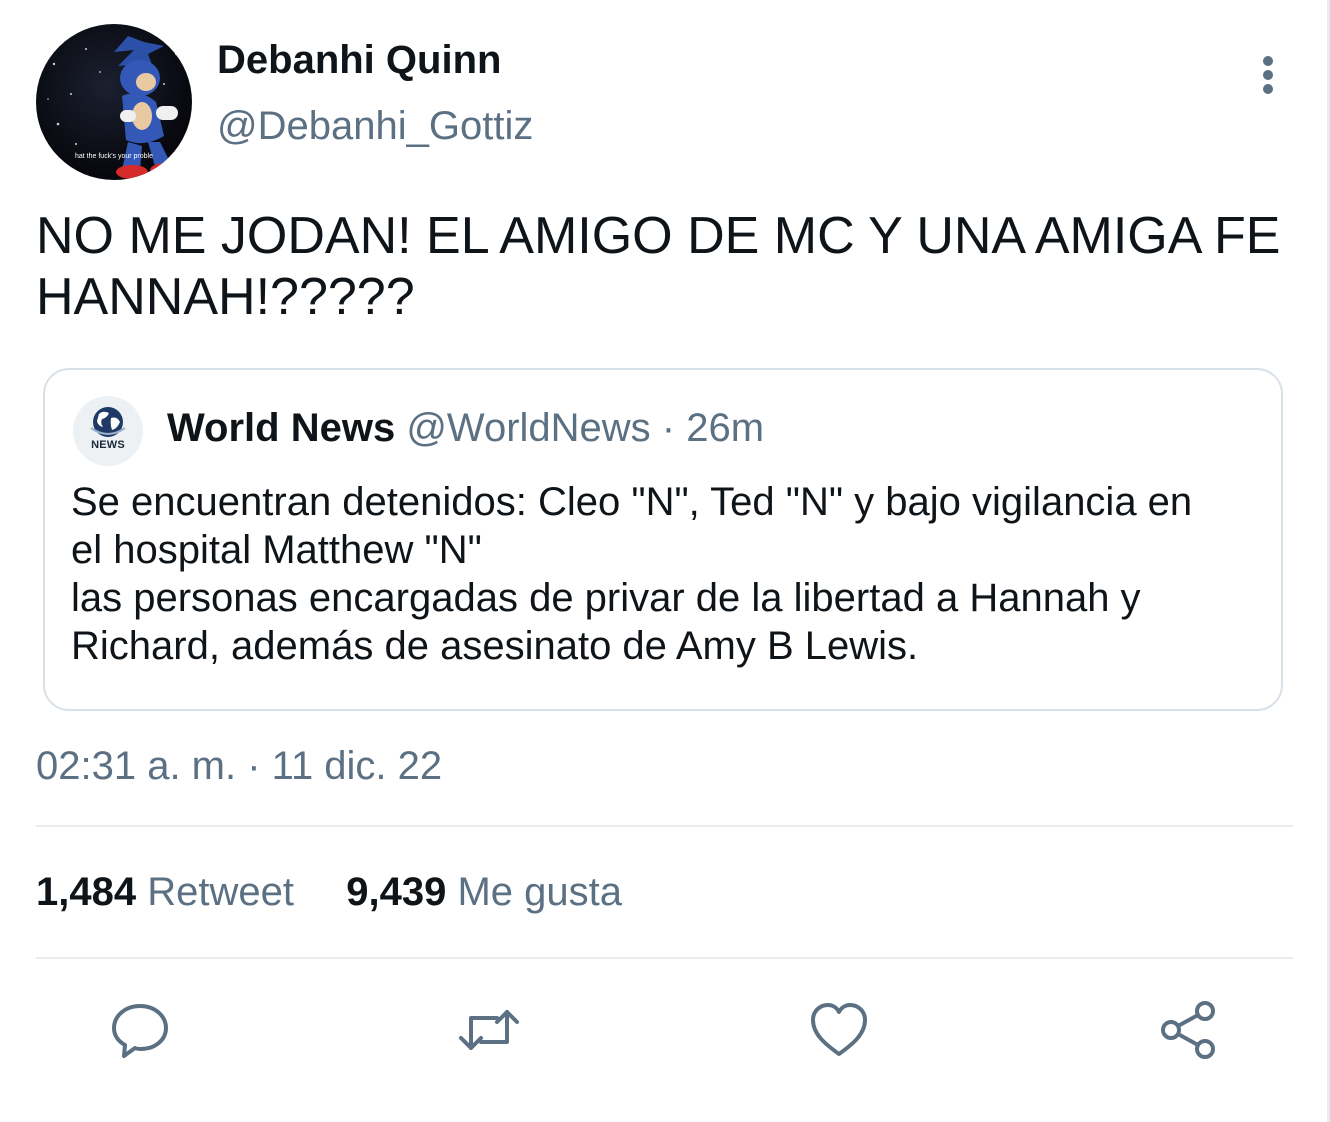 The width and height of the screenshot is (1330, 1122). What do you see at coordinates (114, 107) in the screenshot?
I see `avatar-image: hat the fuck's your proble` at bounding box center [114, 107].